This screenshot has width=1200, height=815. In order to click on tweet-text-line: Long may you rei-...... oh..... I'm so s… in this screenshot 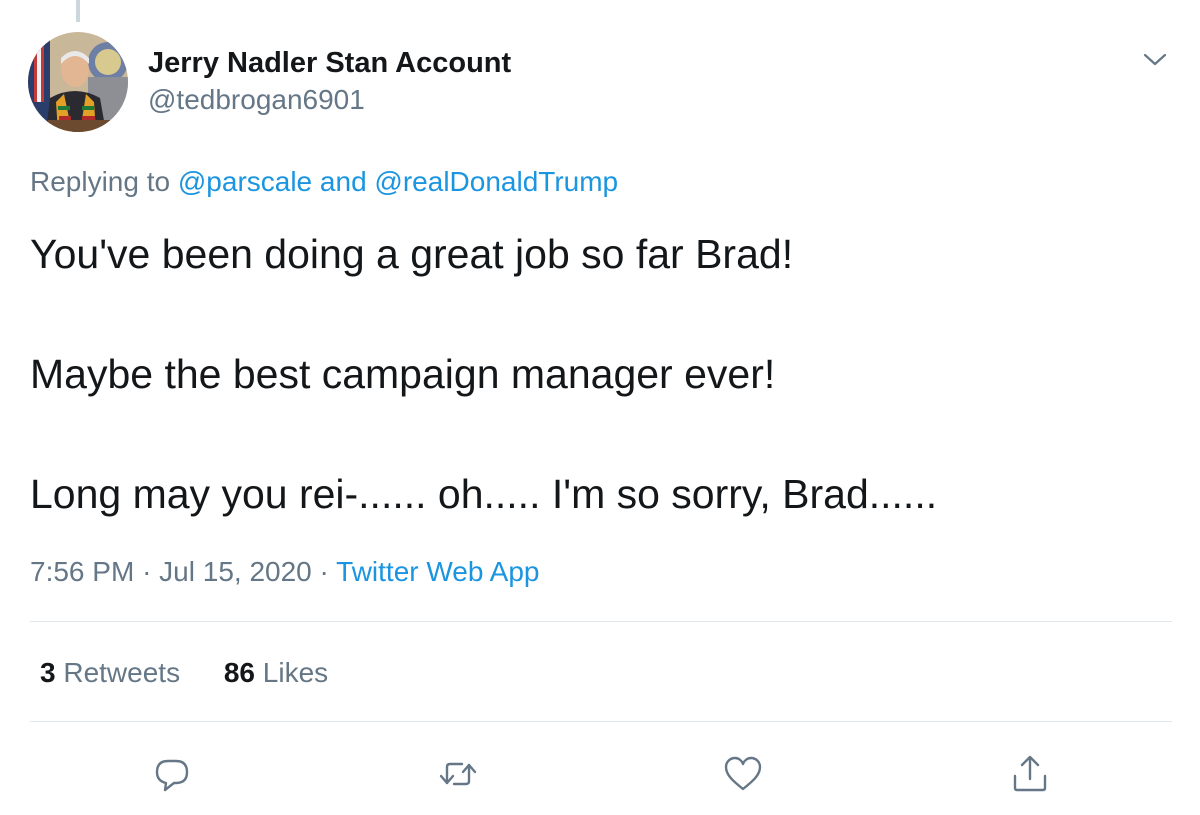, I will do `click(484, 494)`.